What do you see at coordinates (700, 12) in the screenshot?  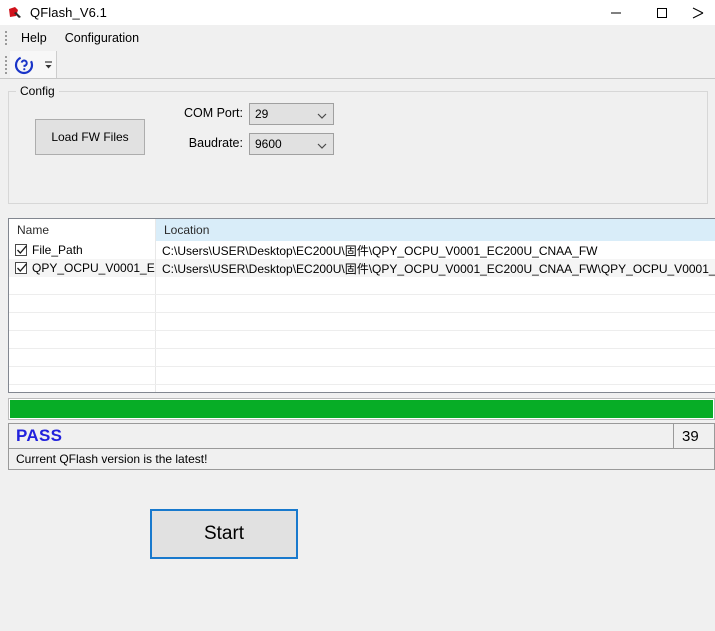 I see `close-icon` at bounding box center [700, 12].